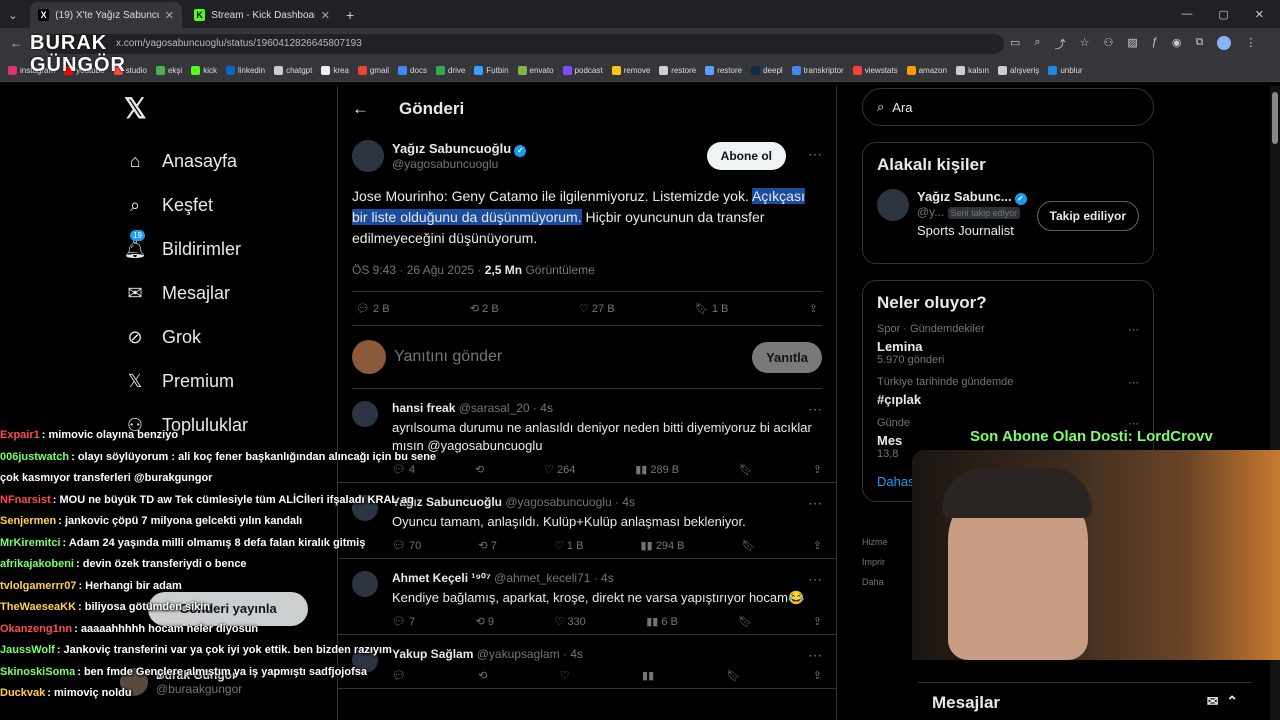 The width and height of the screenshot is (1280, 720). I want to click on bookmark-item: ekşi, so click(168, 70).